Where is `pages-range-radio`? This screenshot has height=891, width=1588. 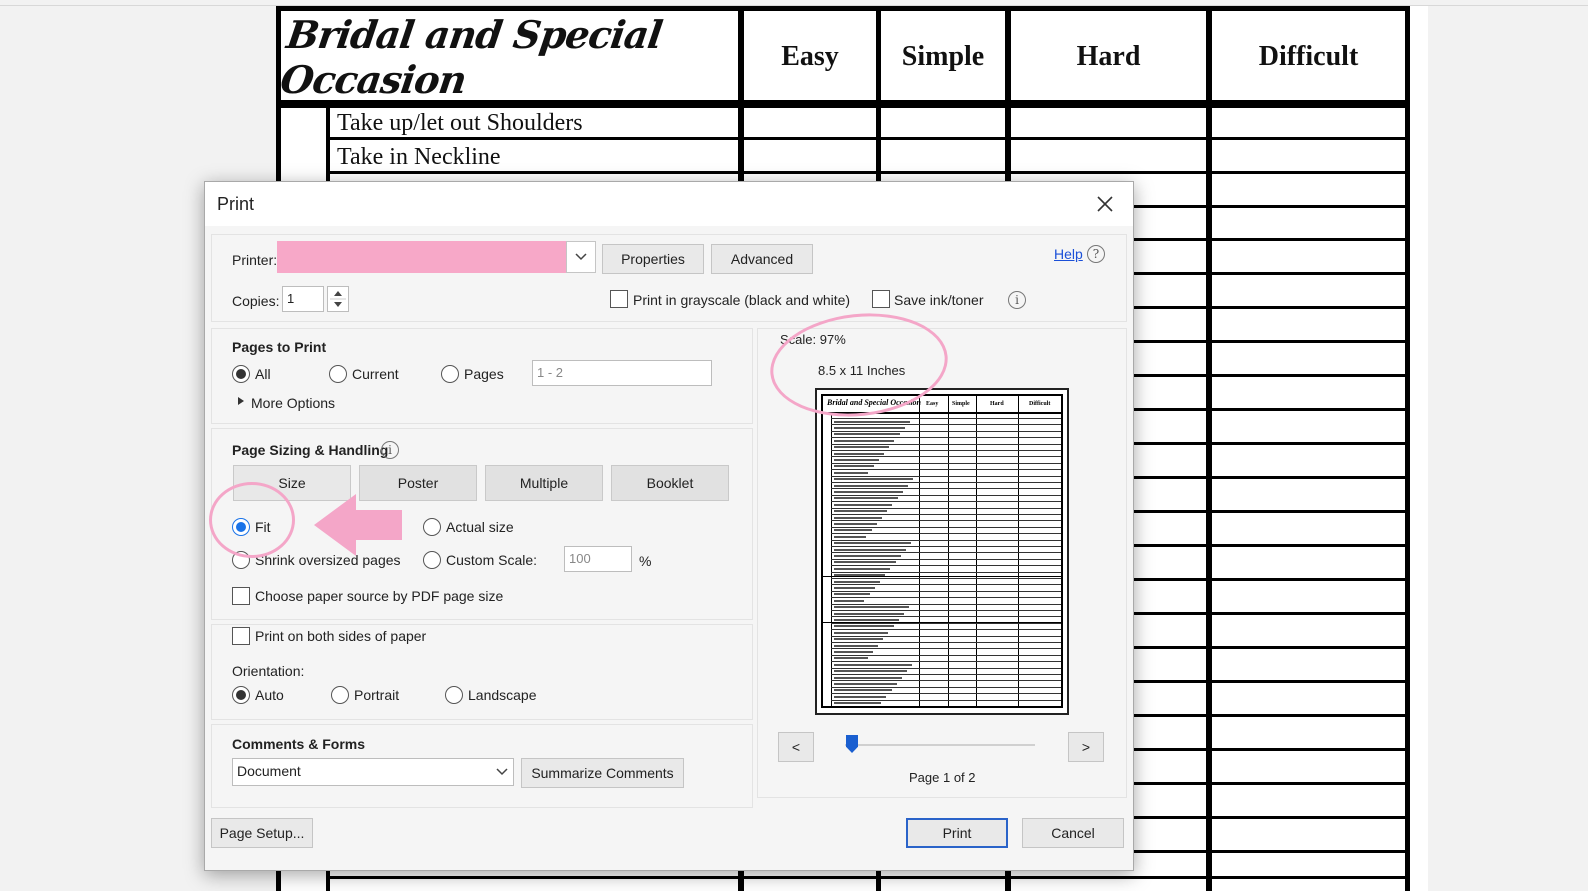
pages-range-radio is located at coordinates (450, 374).